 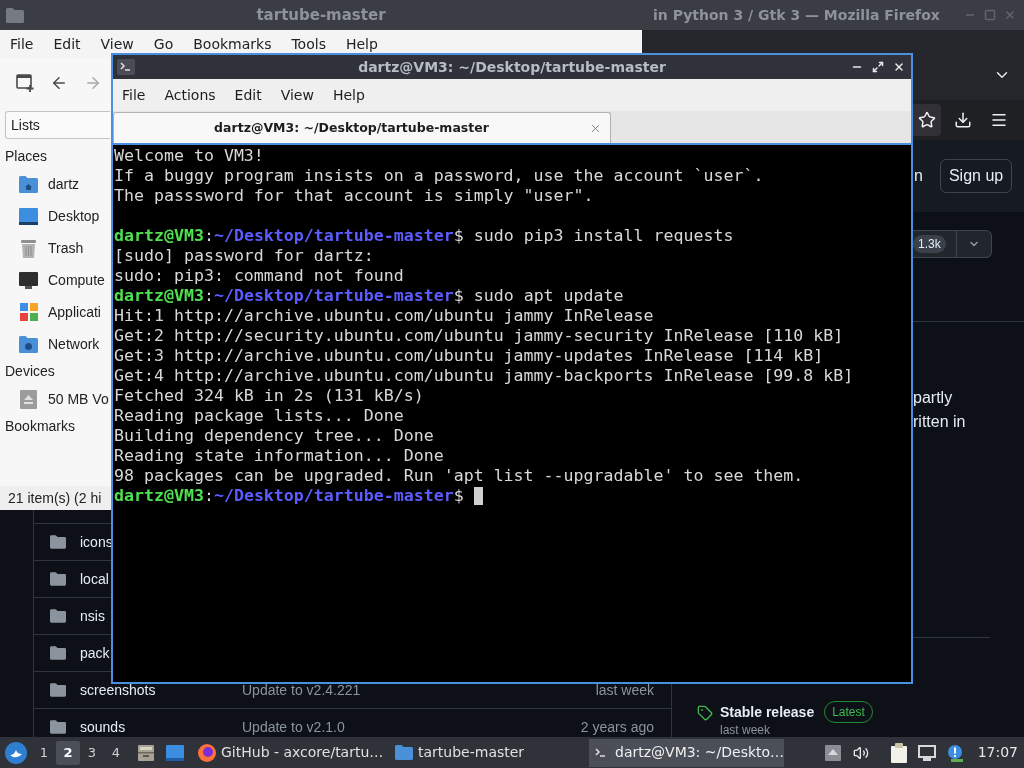 I want to click on new-window-icon, so click(x=25, y=83).